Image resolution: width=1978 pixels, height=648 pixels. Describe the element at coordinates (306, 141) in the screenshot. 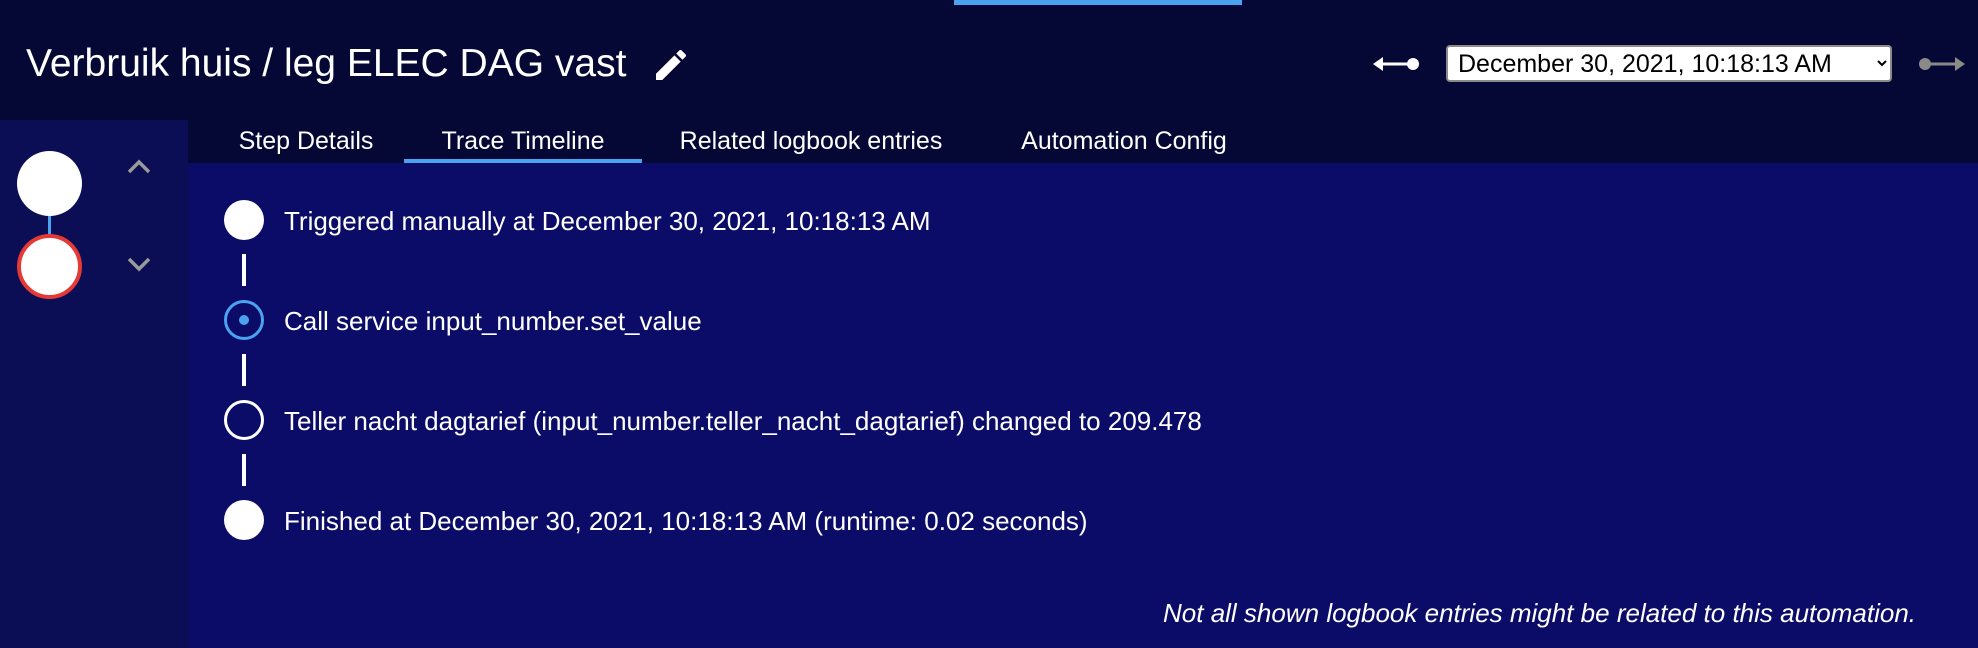

I see `tab-step-details: Step Details` at that location.